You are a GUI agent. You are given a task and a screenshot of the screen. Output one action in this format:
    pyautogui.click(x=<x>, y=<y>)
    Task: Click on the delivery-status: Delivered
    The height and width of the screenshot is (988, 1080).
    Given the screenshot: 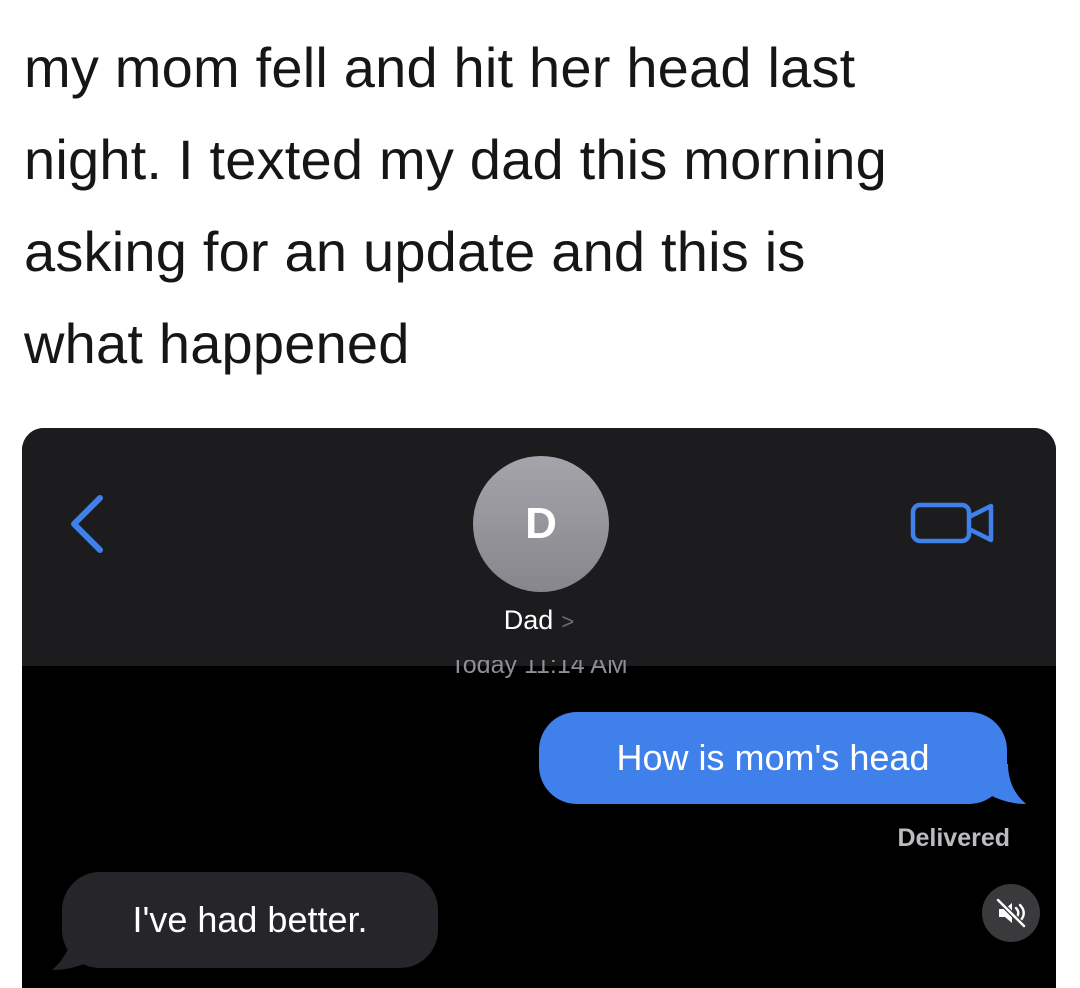 What is the action you would take?
    pyautogui.click(x=953, y=838)
    